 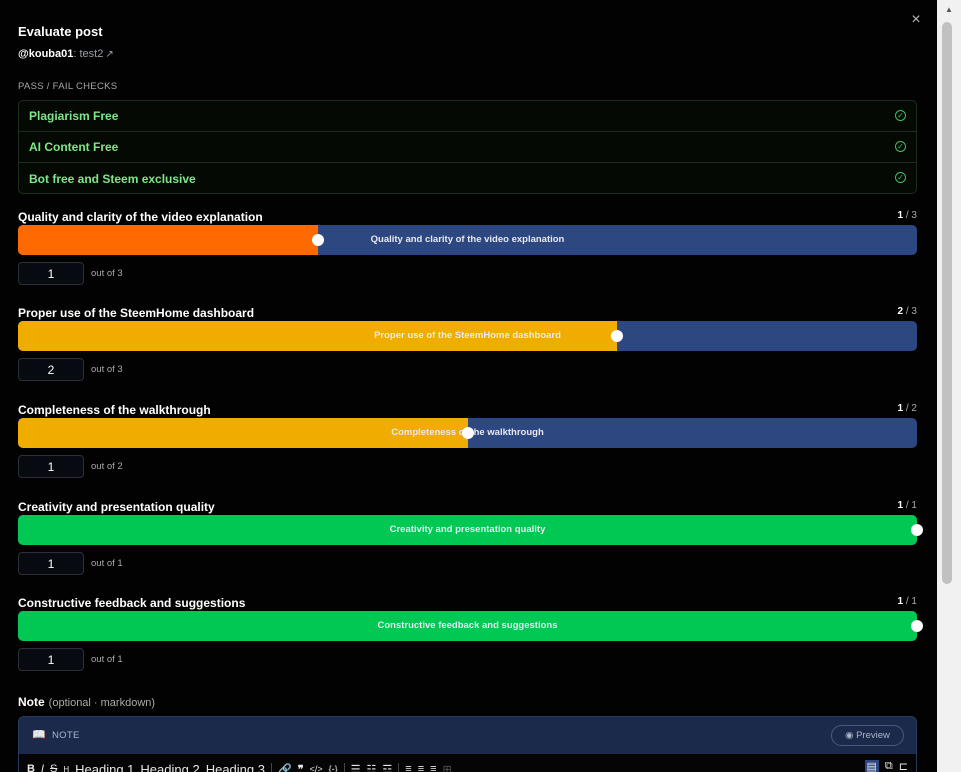 I want to click on check-label: Bot free and Steem exclusive, so click(x=112, y=178).